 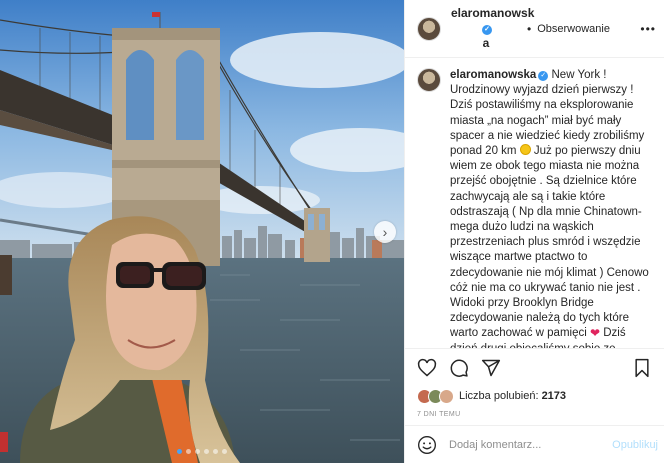 What do you see at coordinates (427, 445) in the screenshot?
I see `smiley-icon` at bounding box center [427, 445].